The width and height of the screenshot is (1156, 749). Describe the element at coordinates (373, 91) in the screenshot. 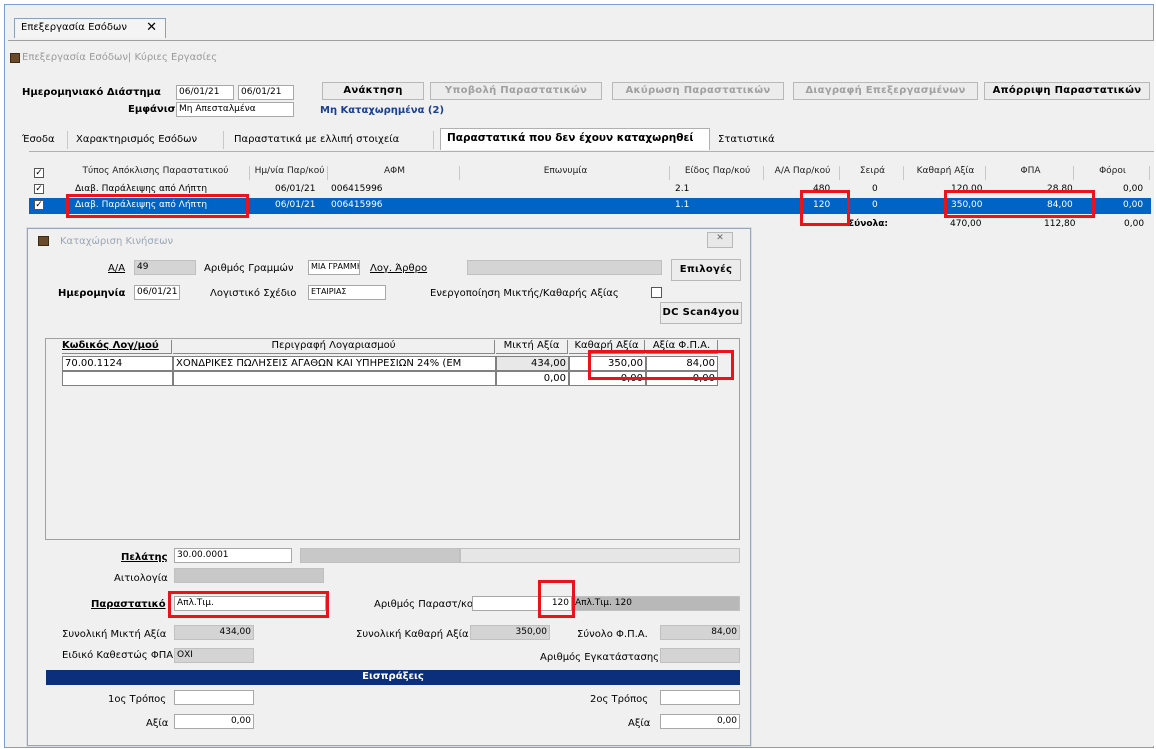

I see `retrieve-button: Ανάκτηση` at that location.